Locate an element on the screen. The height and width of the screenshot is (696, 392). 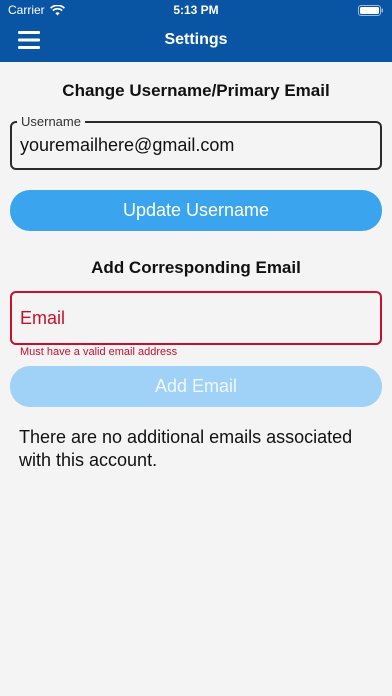
update-username-button: Update Username is located at coordinates (196, 210).